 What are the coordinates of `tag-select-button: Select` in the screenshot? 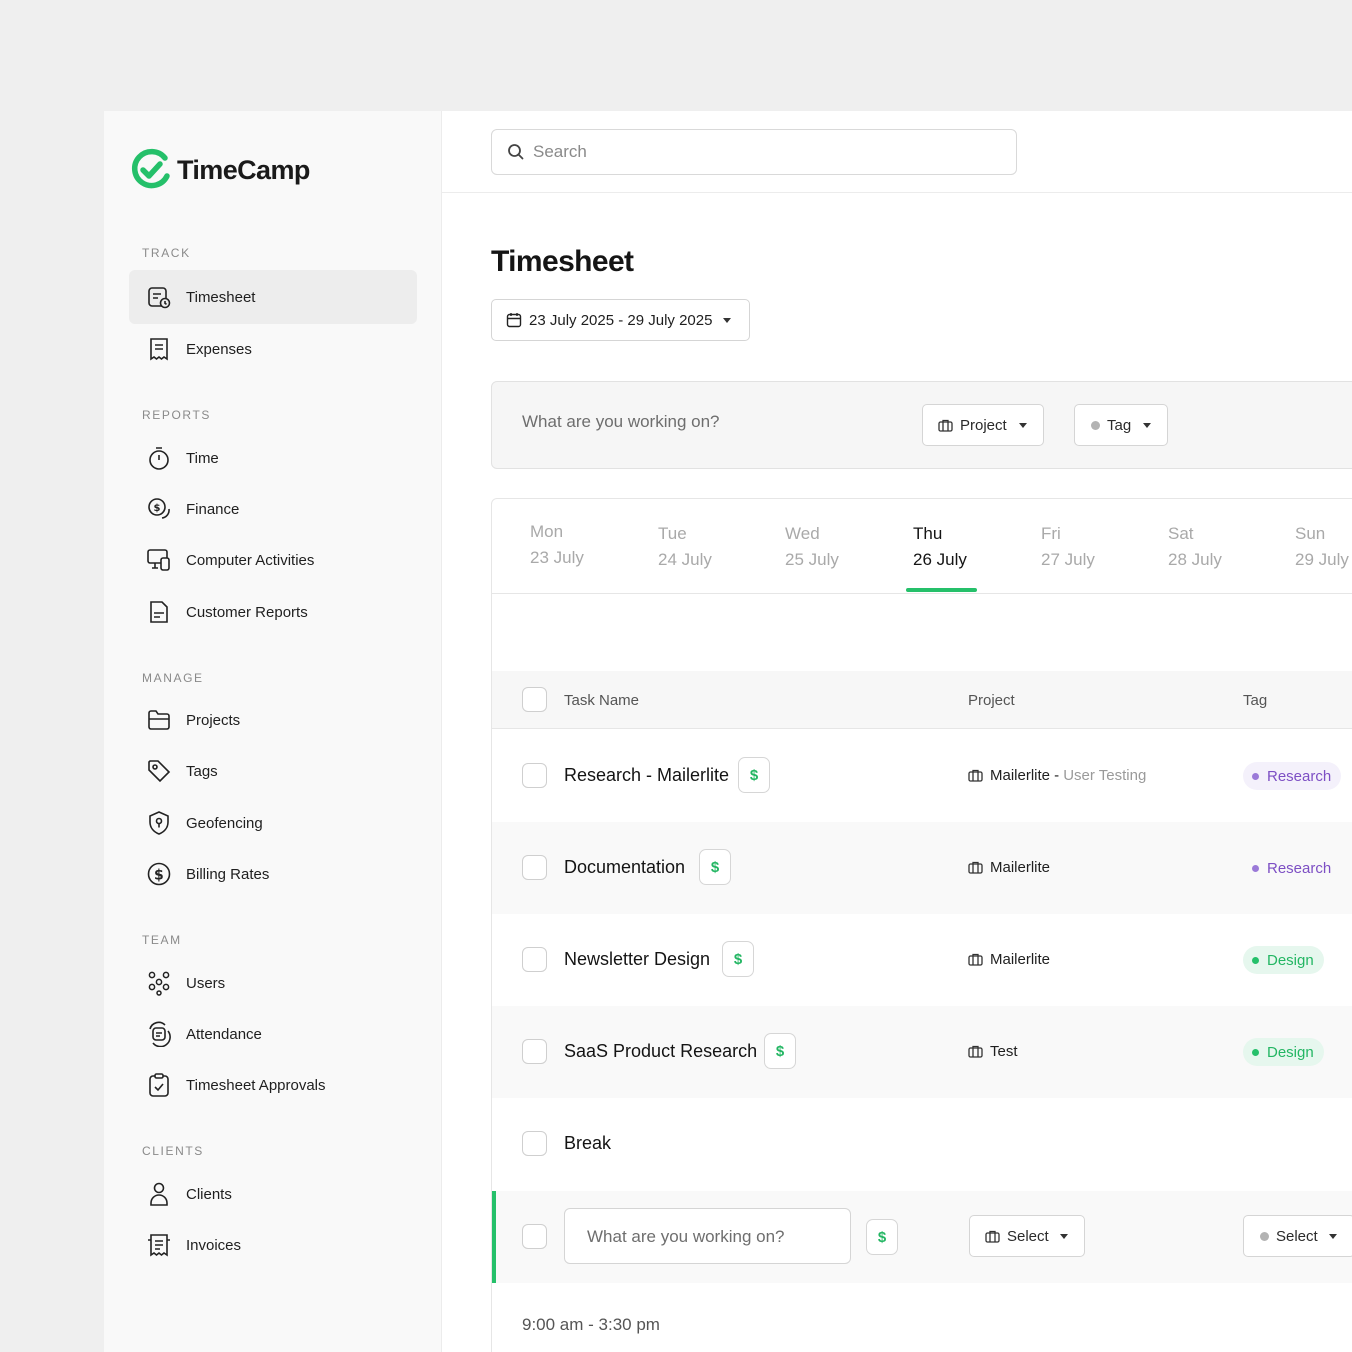 It's located at (1297, 1236).